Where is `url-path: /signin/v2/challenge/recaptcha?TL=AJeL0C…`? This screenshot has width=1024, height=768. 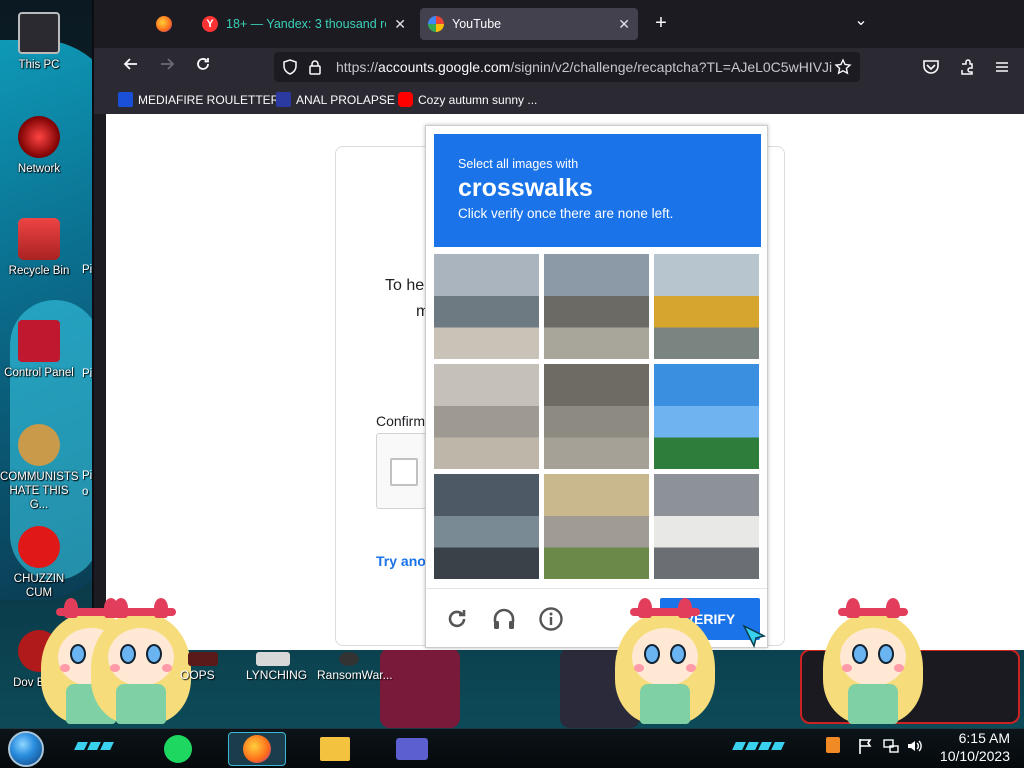 url-path: /signin/v2/challenge/recaptcha?TL=AJeL0C… is located at coordinates (671, 67).